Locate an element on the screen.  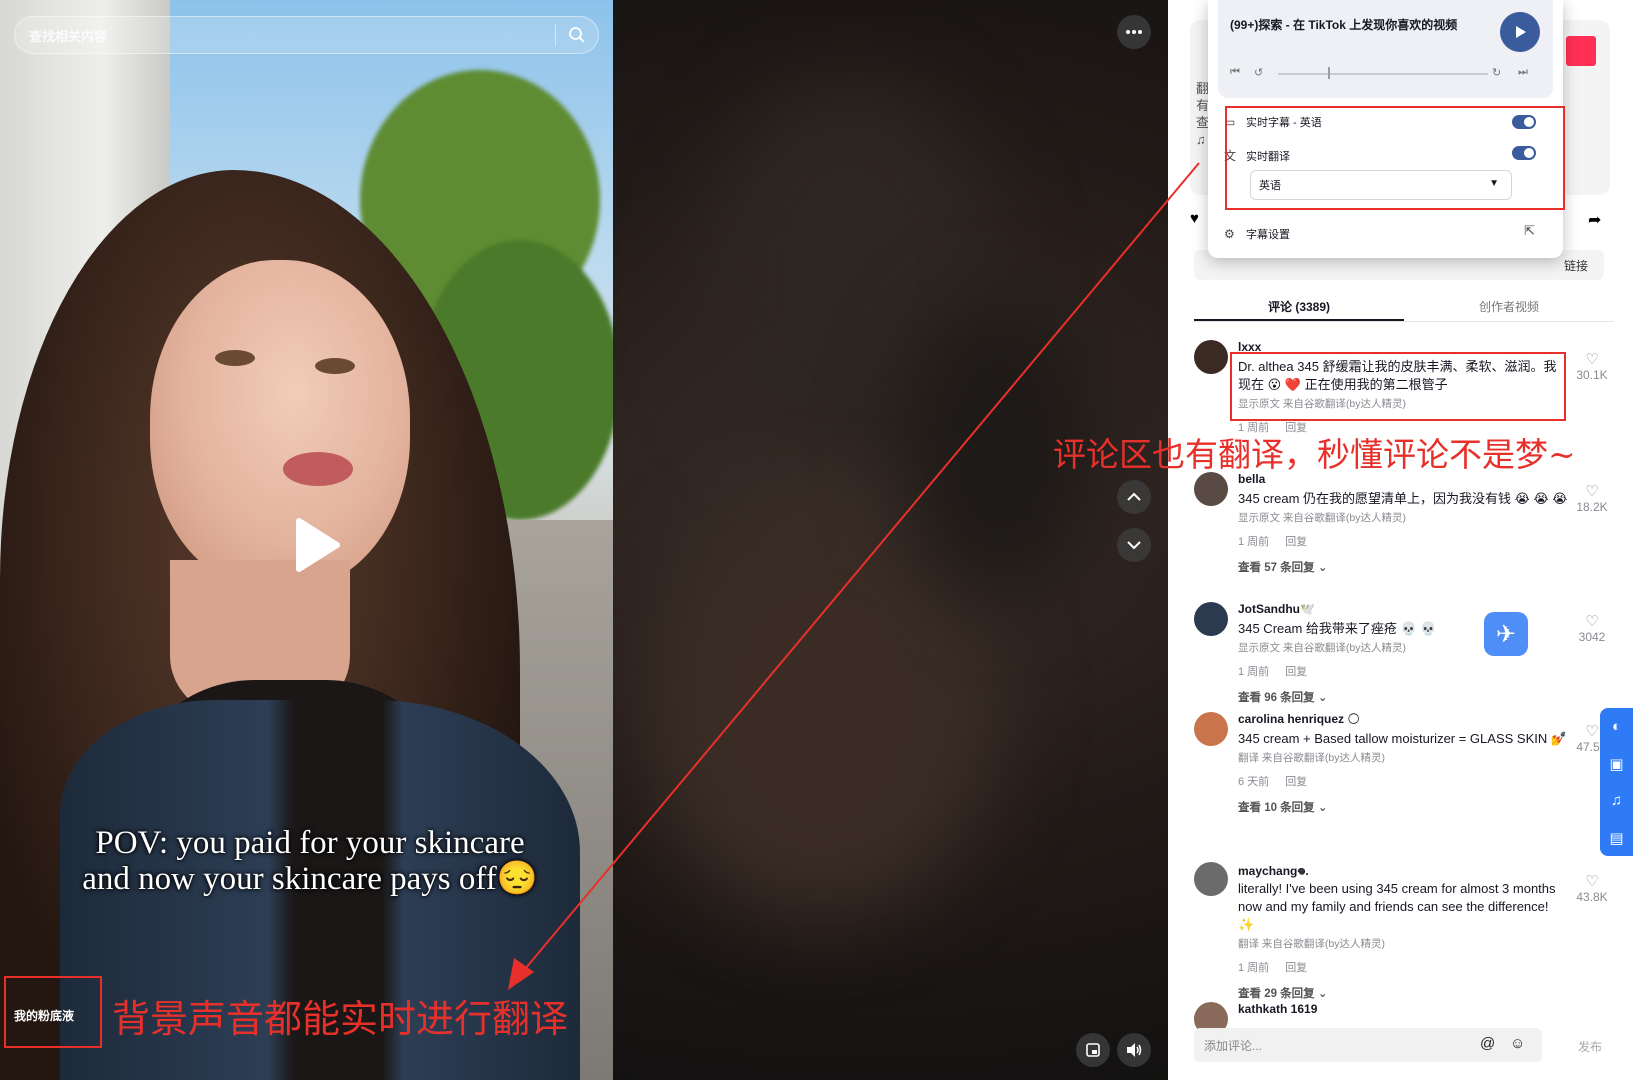
play-button is located at coordinates (315, 545).